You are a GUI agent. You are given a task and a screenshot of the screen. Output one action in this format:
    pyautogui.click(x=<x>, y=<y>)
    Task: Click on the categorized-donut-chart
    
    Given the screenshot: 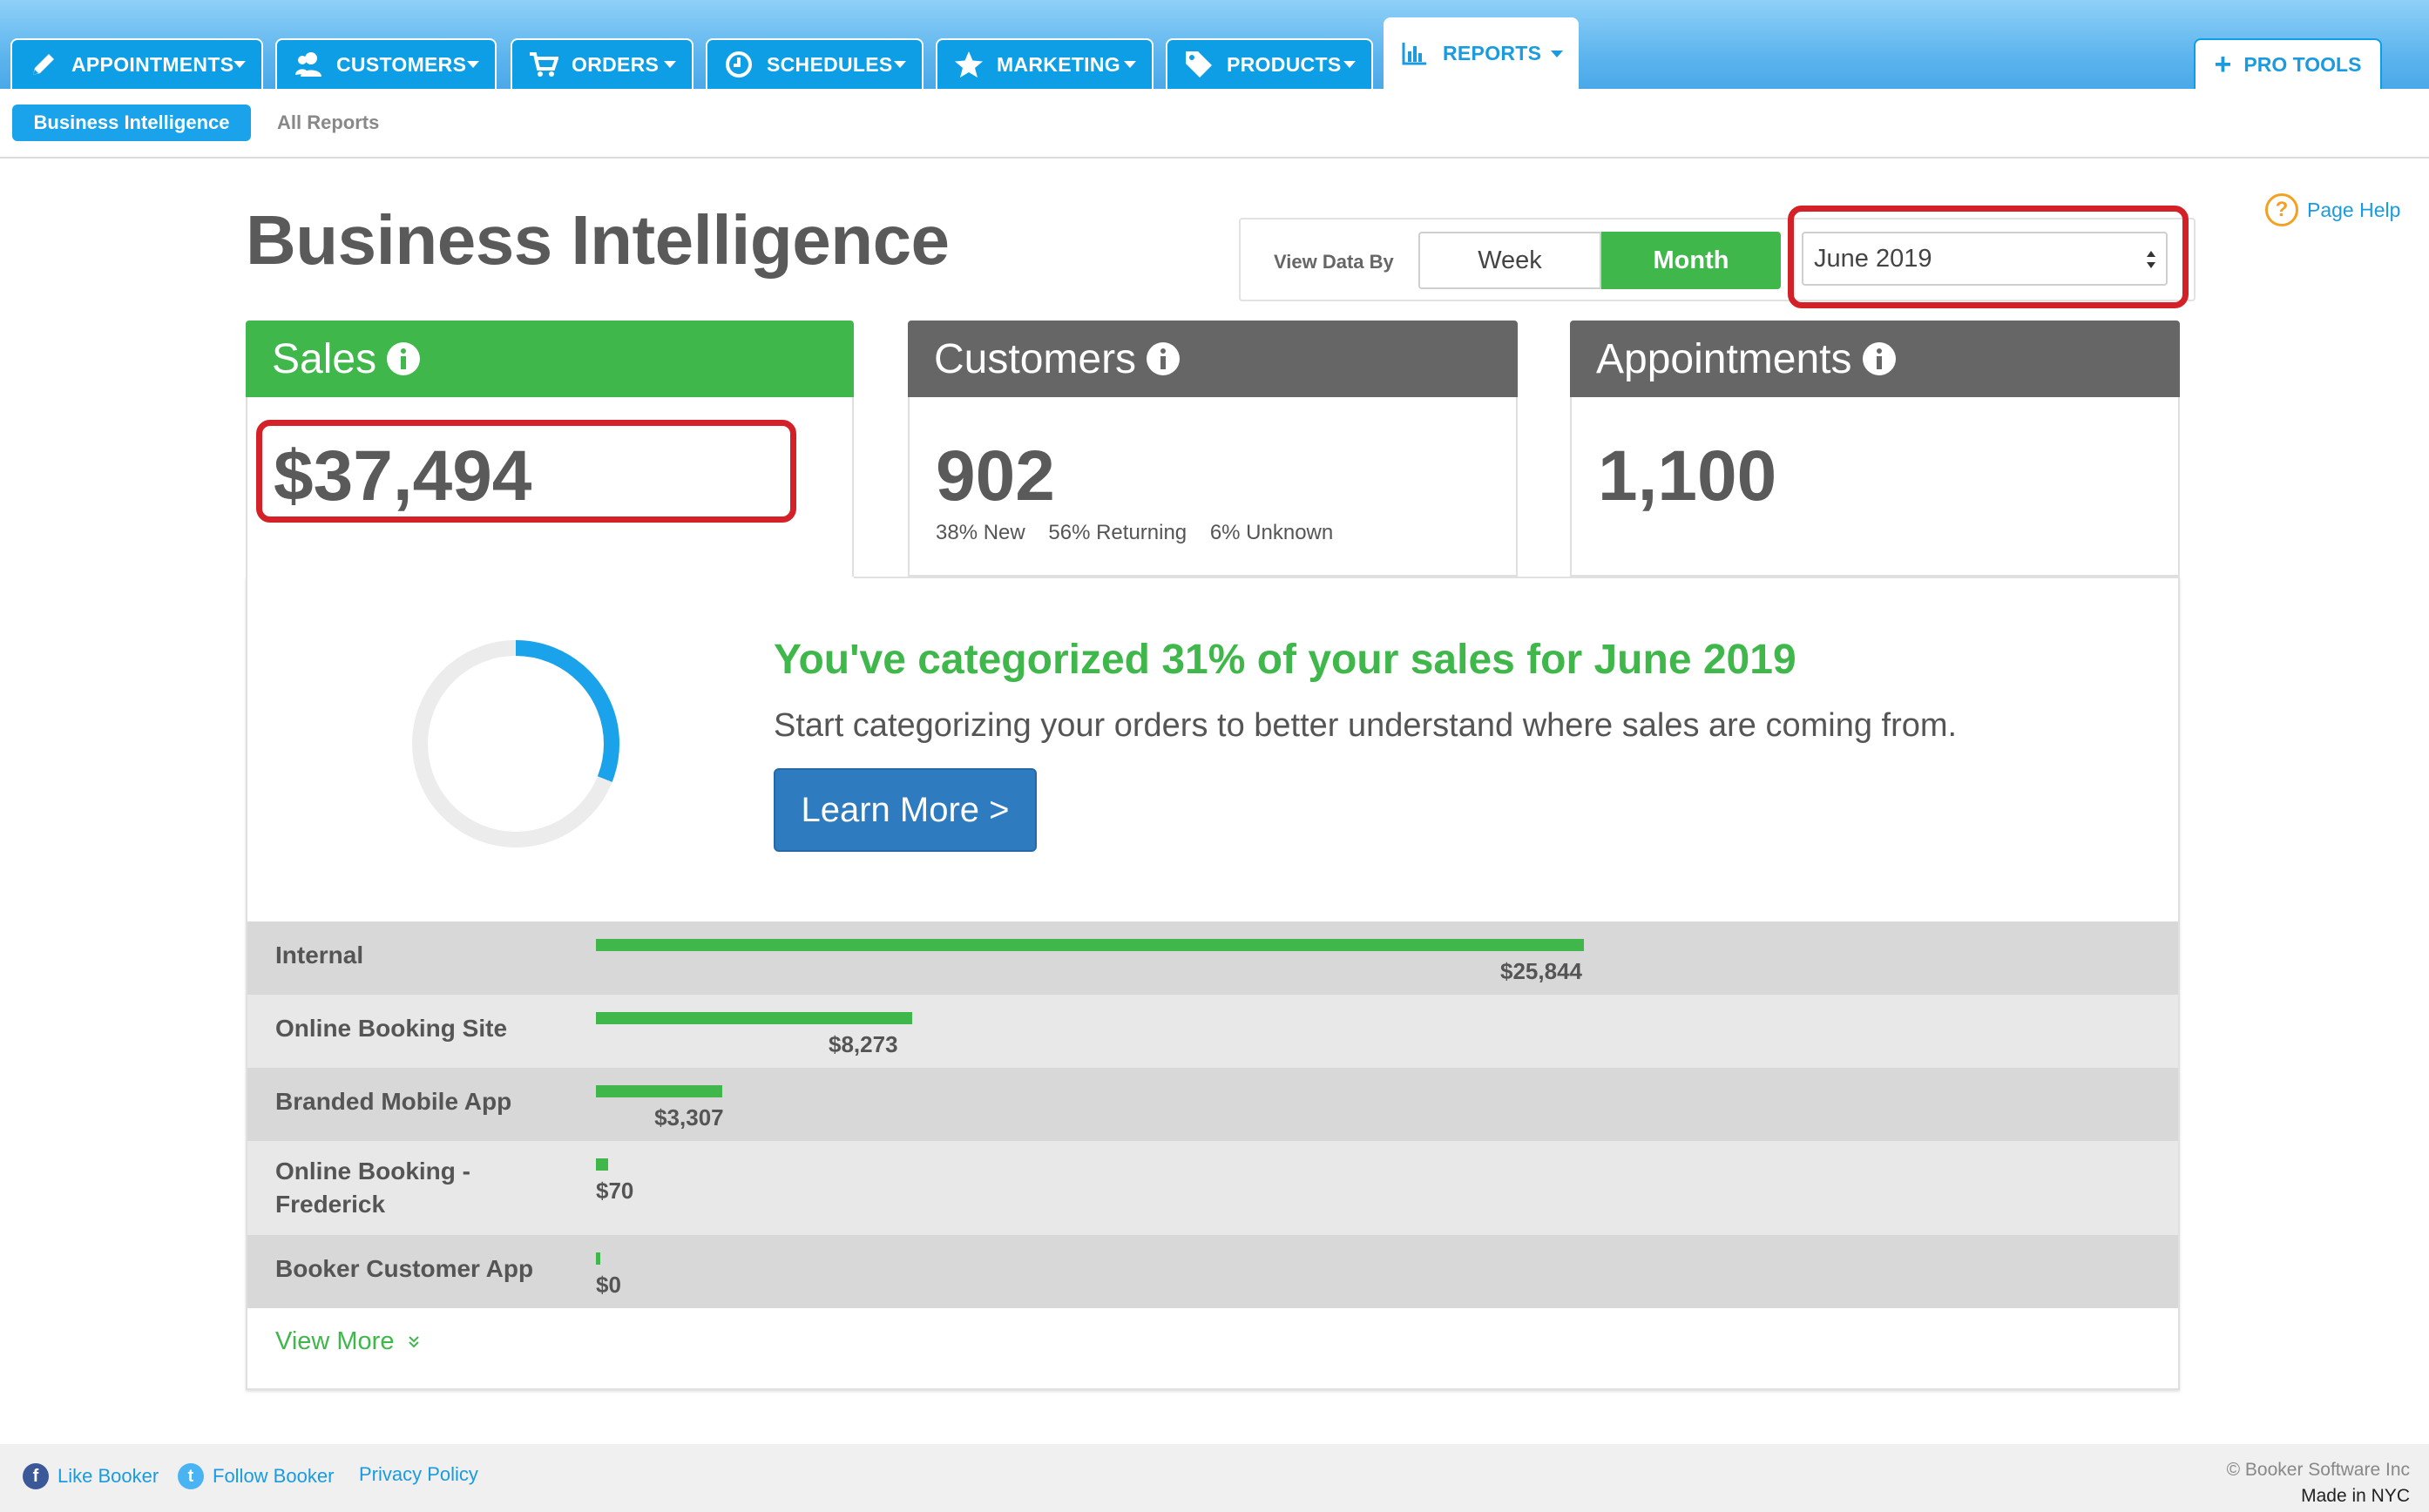 What is the action you would take?
    pyautogui.click(x=515, y=743)
    